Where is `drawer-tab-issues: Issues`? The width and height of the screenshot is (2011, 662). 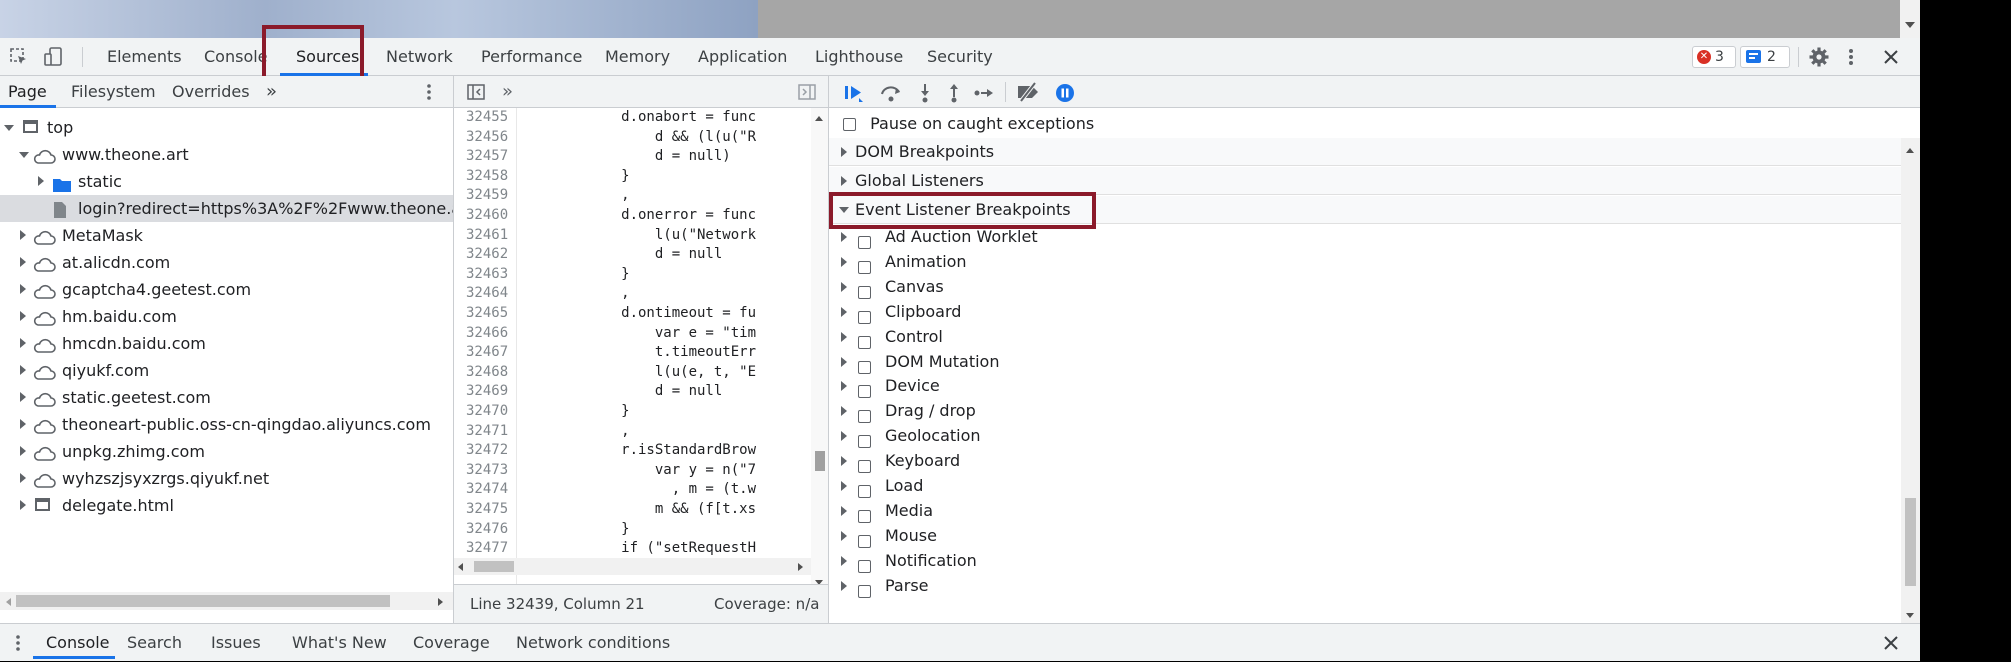
drawer-tab-issues: Issues is located at coordinates (236, 643).